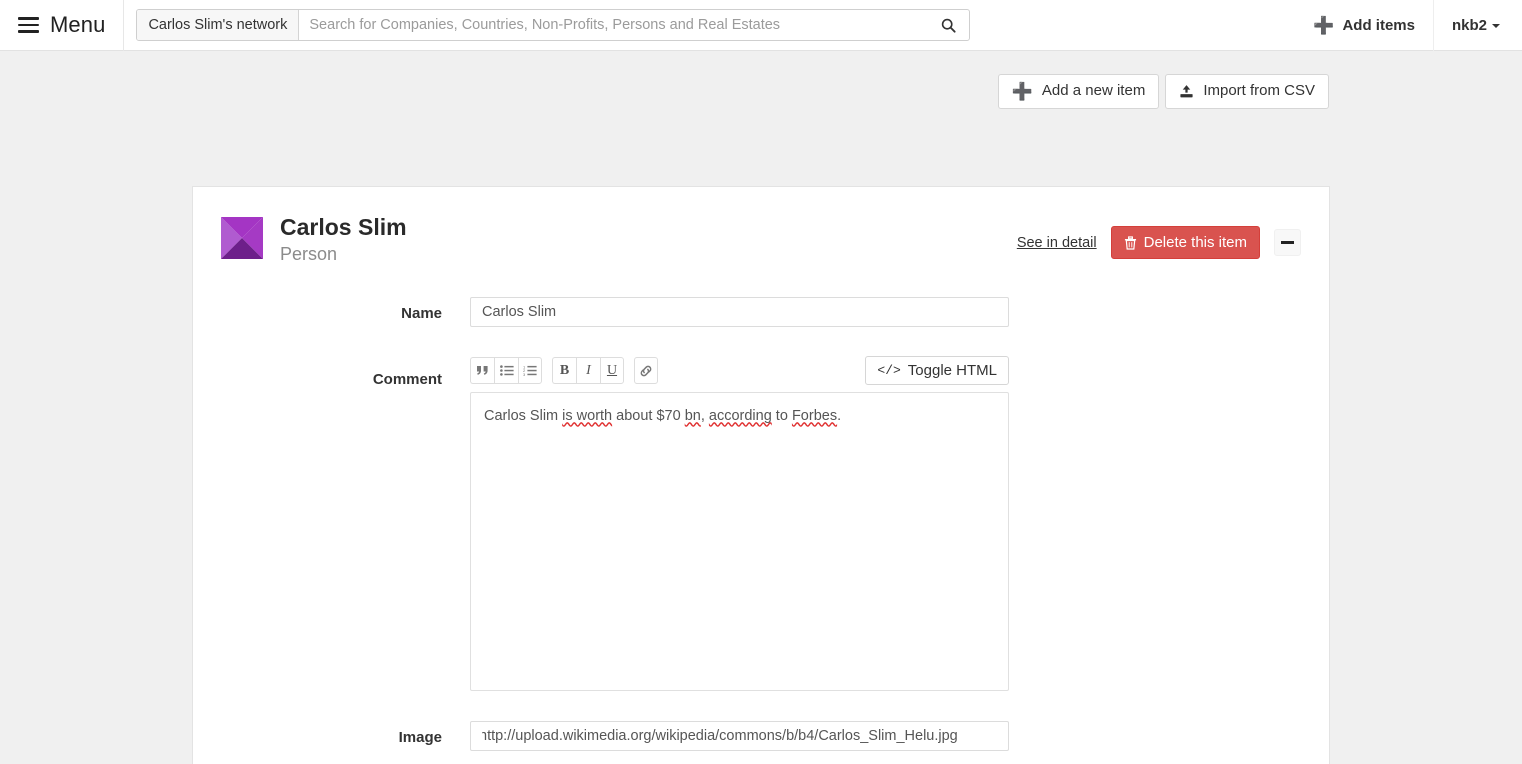 The height and width of the screenshot is (764, 1522). I want to click on italic-icon: I, so click(588, 371).